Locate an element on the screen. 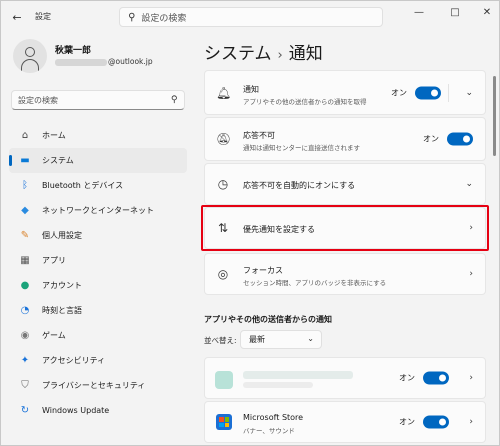 The image size is (500, 446). app-row: オン › is located at coordinates (345, 378).